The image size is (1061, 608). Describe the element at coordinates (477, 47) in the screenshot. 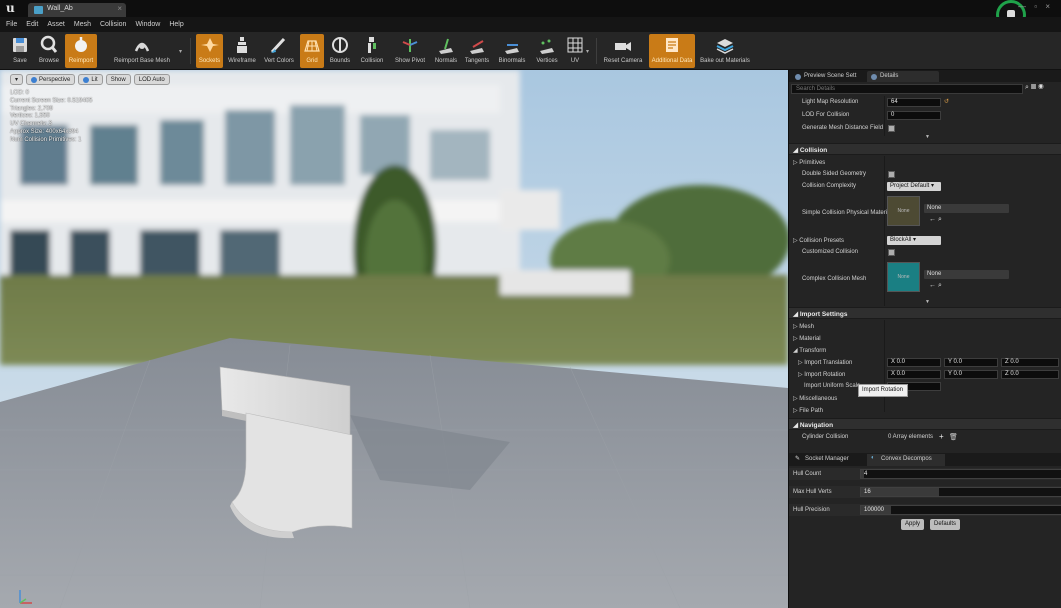

I see `tangents-icon` at that location.